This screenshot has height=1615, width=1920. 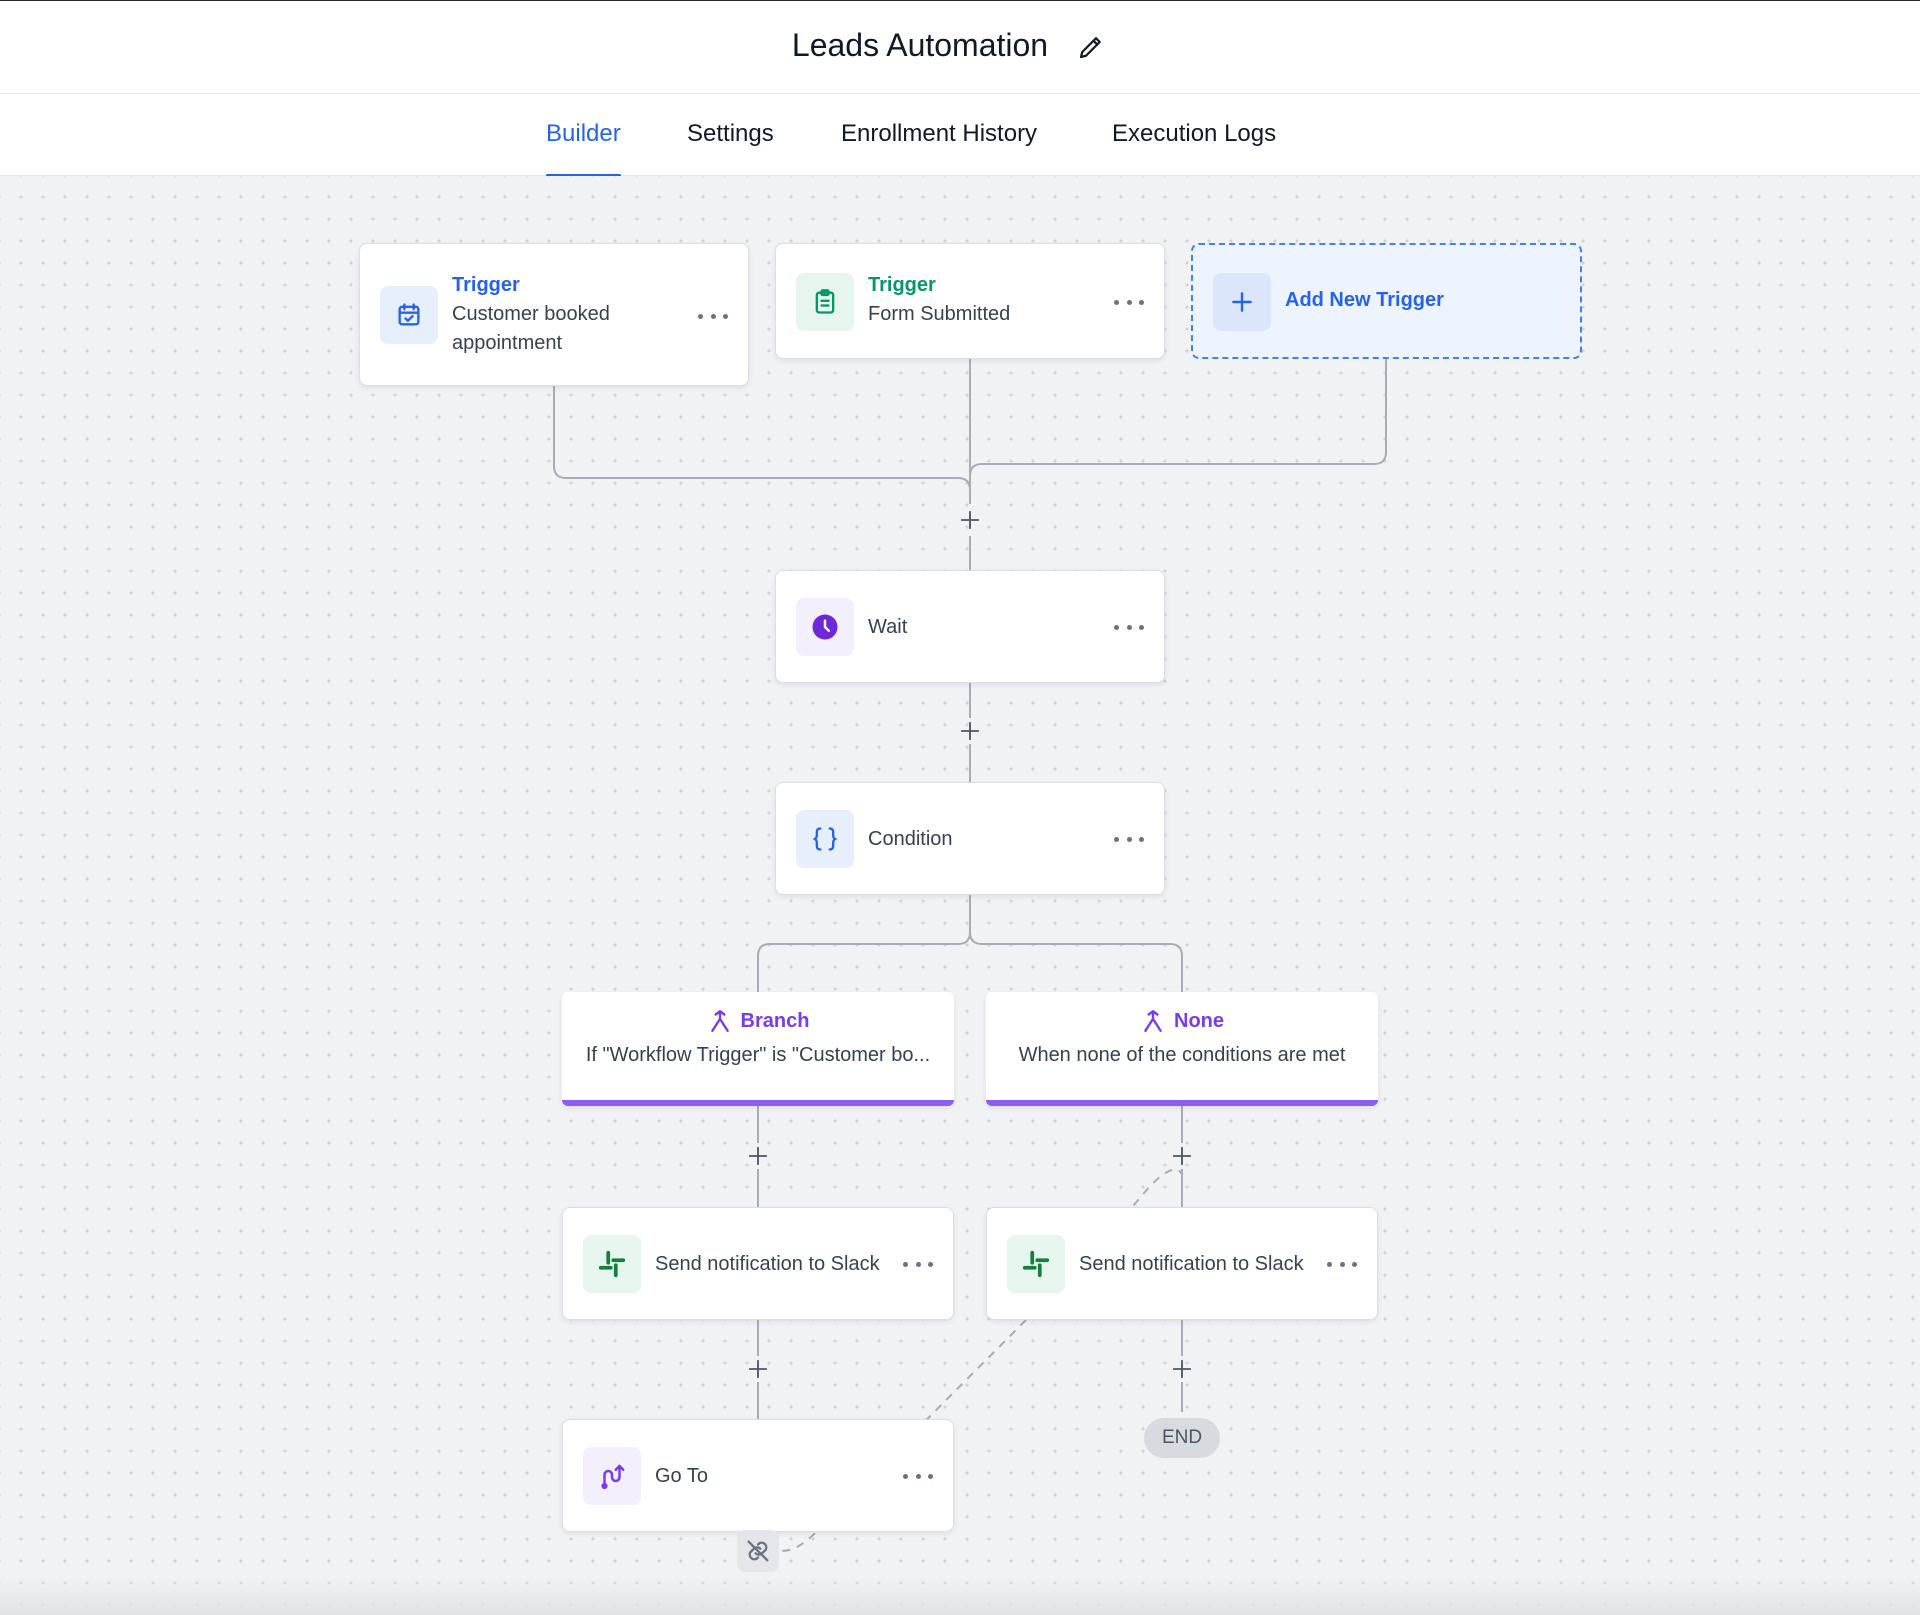 What do you see at coordinates (1199, 1020) in the screenshot?
I see `none-branch-title: None` at bounding box center [1199, 1020].